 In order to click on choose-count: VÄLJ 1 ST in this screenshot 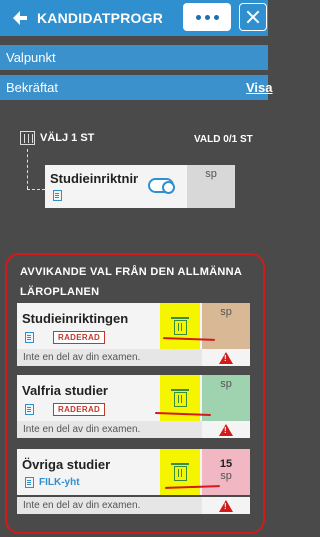, I will do `click(57, 138)`.